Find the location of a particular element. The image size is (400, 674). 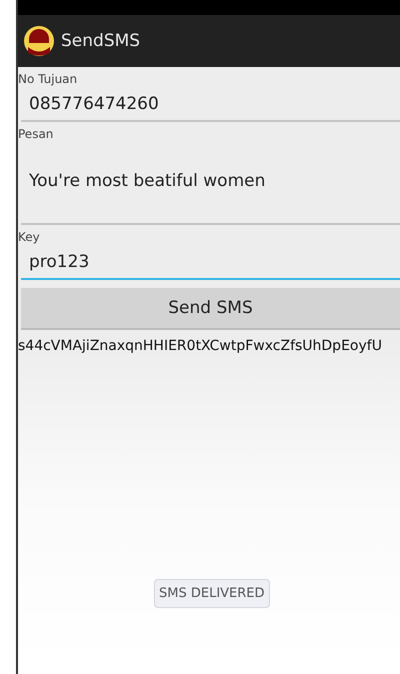

toast-message: SMS DELIVERED is located at coordinates (212, 593).